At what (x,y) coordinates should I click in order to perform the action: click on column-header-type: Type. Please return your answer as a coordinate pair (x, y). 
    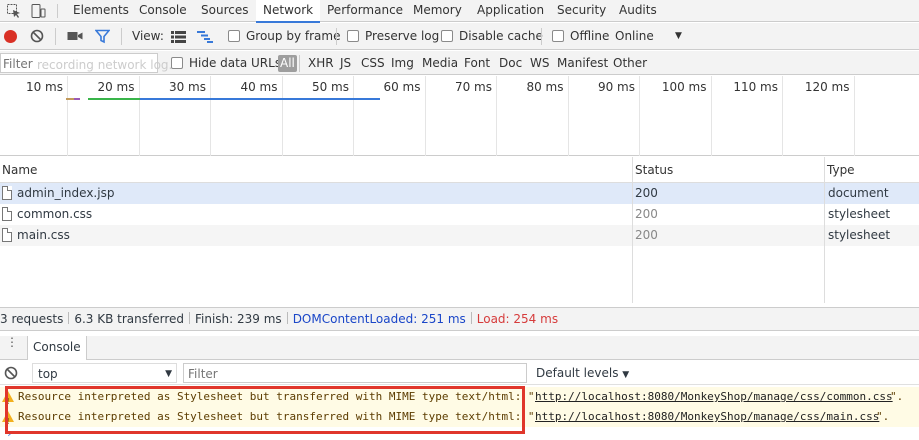
    Looking at the image, I should click on (872, 170).